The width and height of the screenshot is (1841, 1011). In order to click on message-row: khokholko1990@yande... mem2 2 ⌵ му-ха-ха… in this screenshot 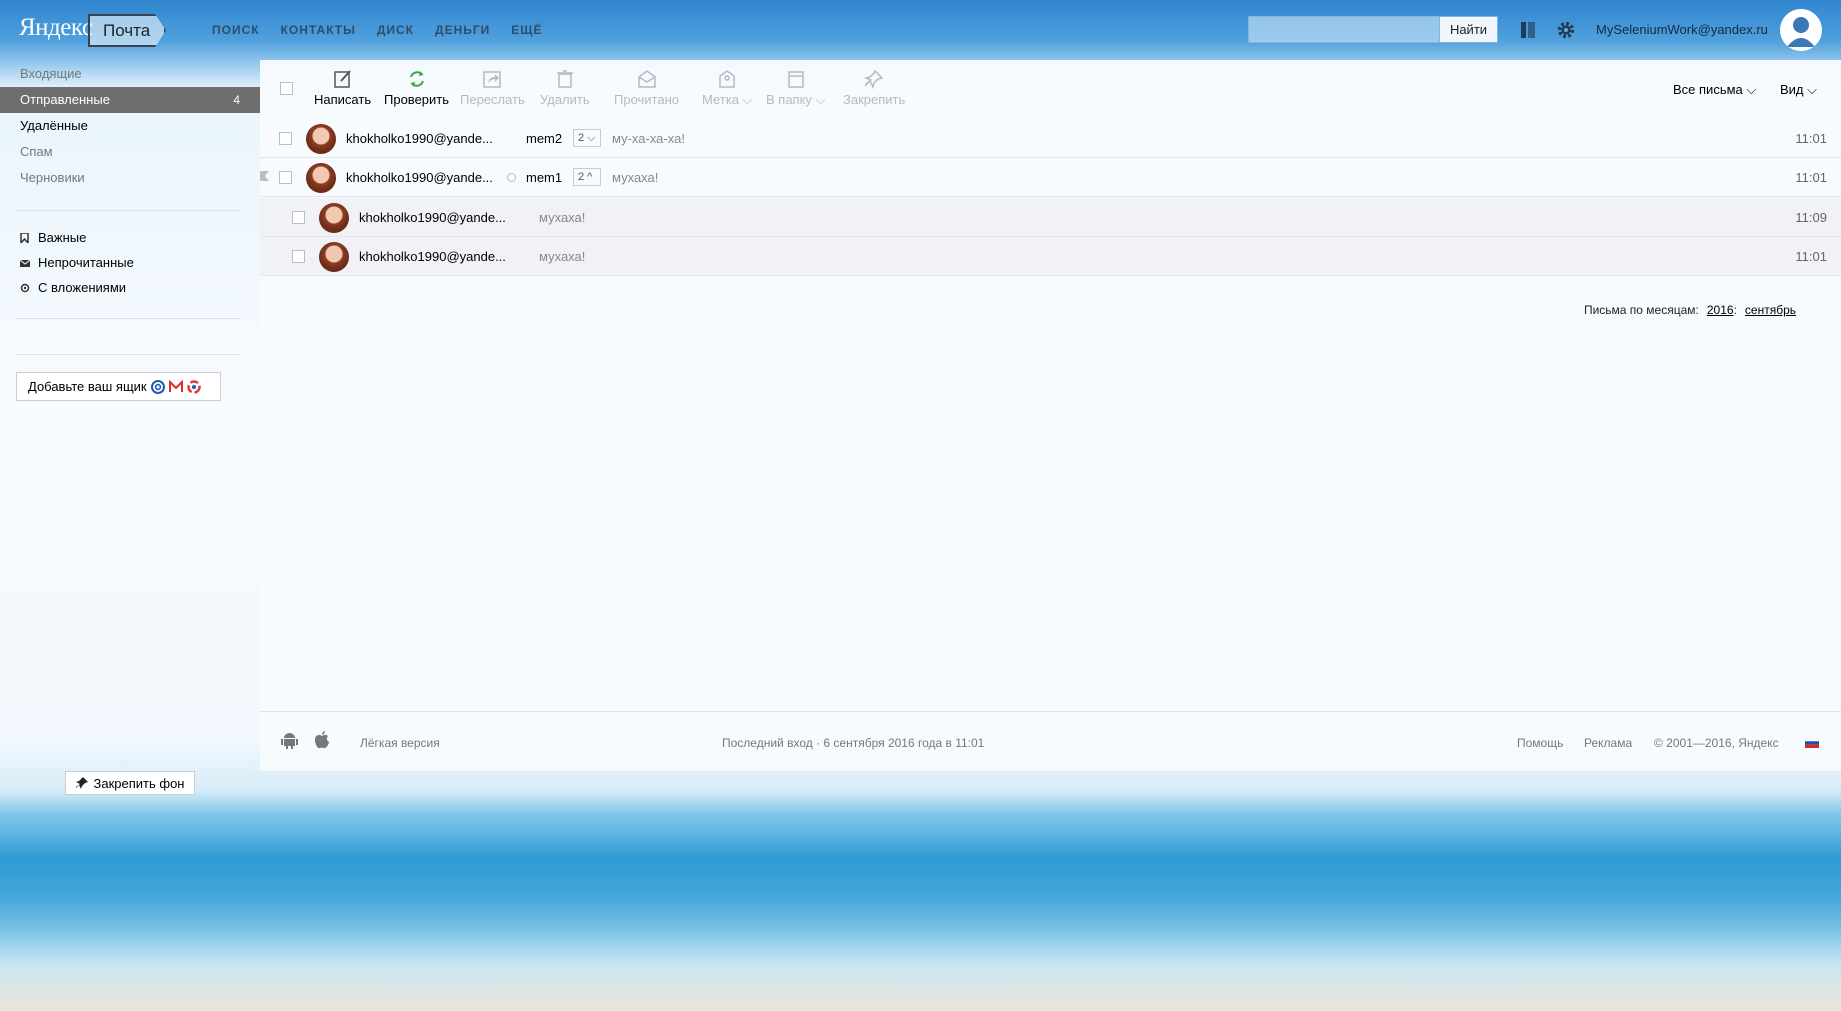, I will do `click(1050, 138)`.